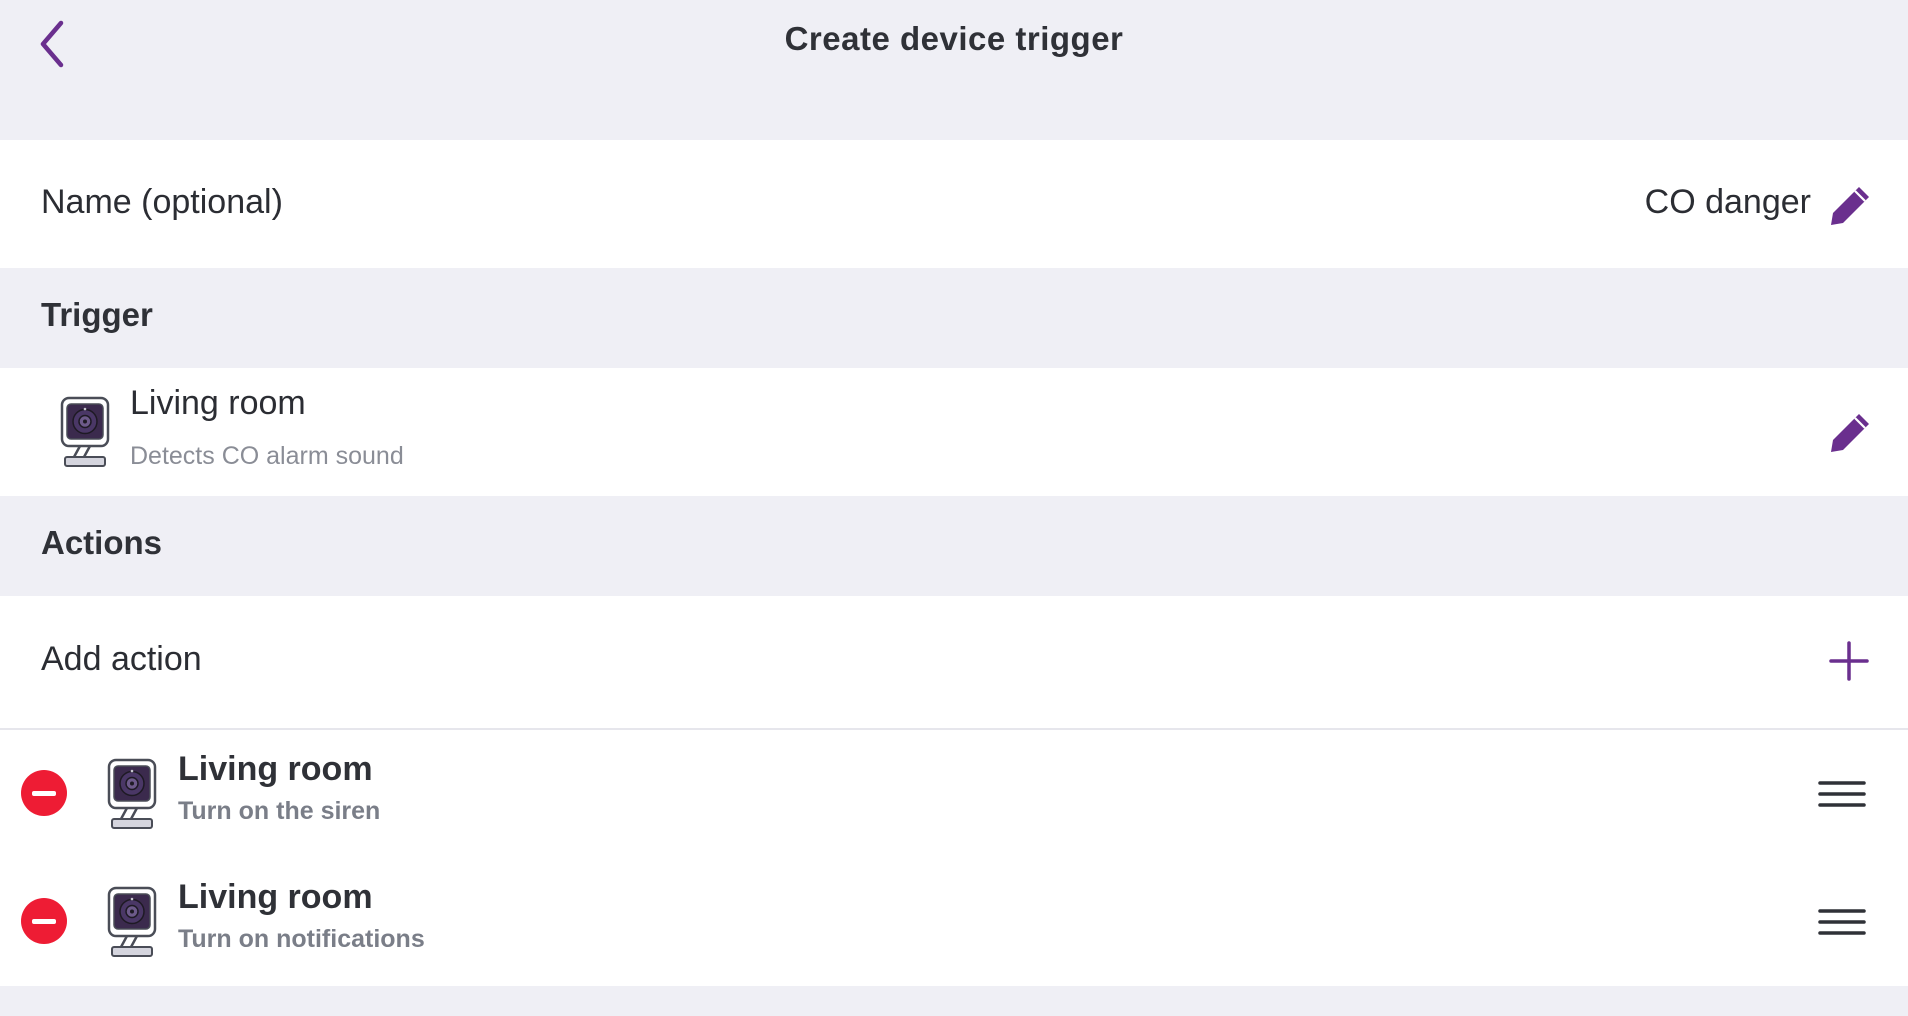 This screenshot has height=1016, width=1908. Describe the element at coordinates (102, 542) in the screenshot. I see `actions-section-title: Actions` at that location.